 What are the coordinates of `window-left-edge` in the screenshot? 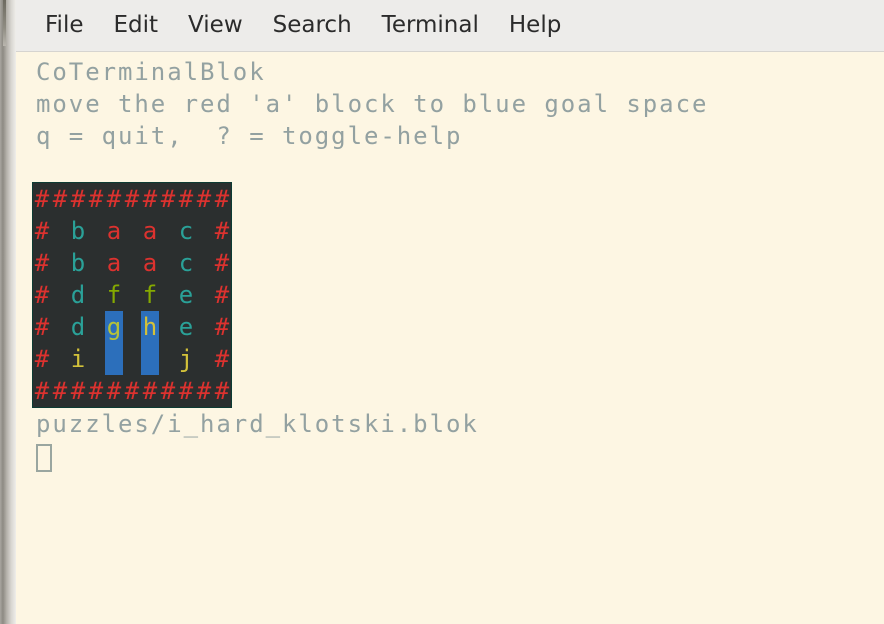 It's located at (8, 312).